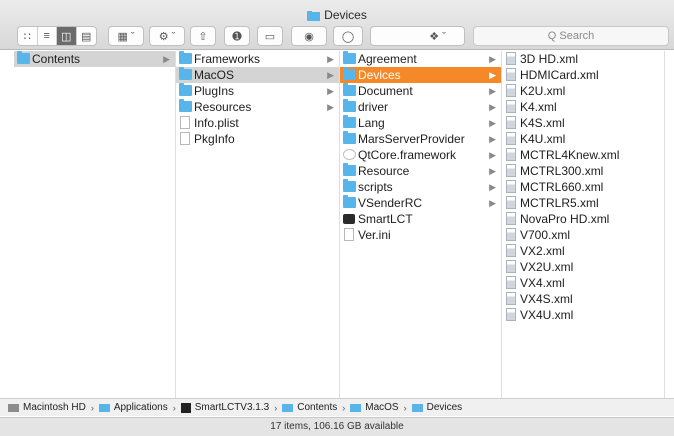  What do you see at coordinates (562, 187) in the screenshot?
I see `list-item-label: MCTRL660.xml` at bounding box center [562, 187].